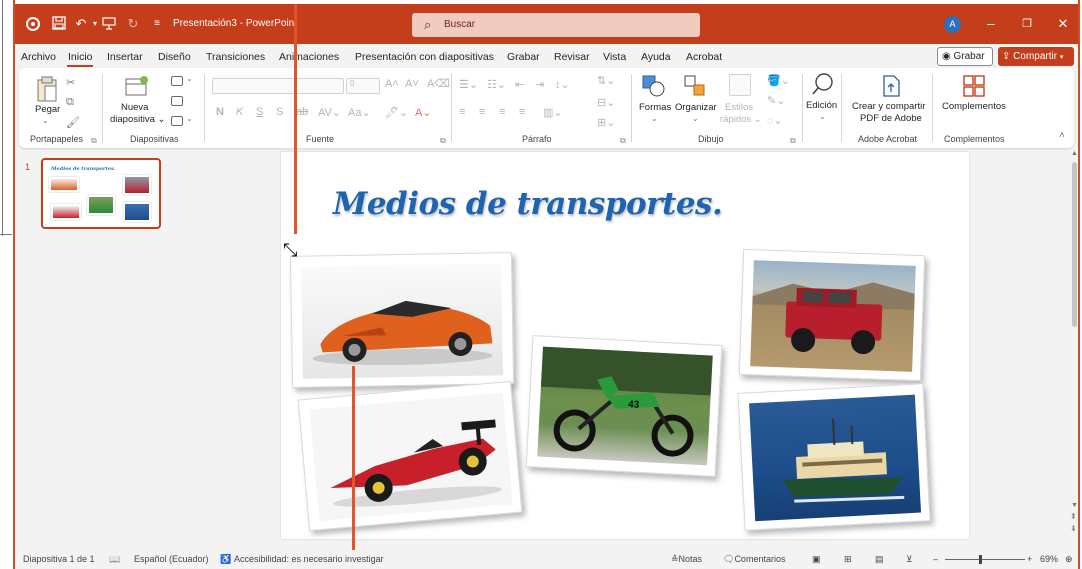 The height and width of the screenshot is (569, 1082). I want to click on shapes-label: Formas, so click(655, 107).